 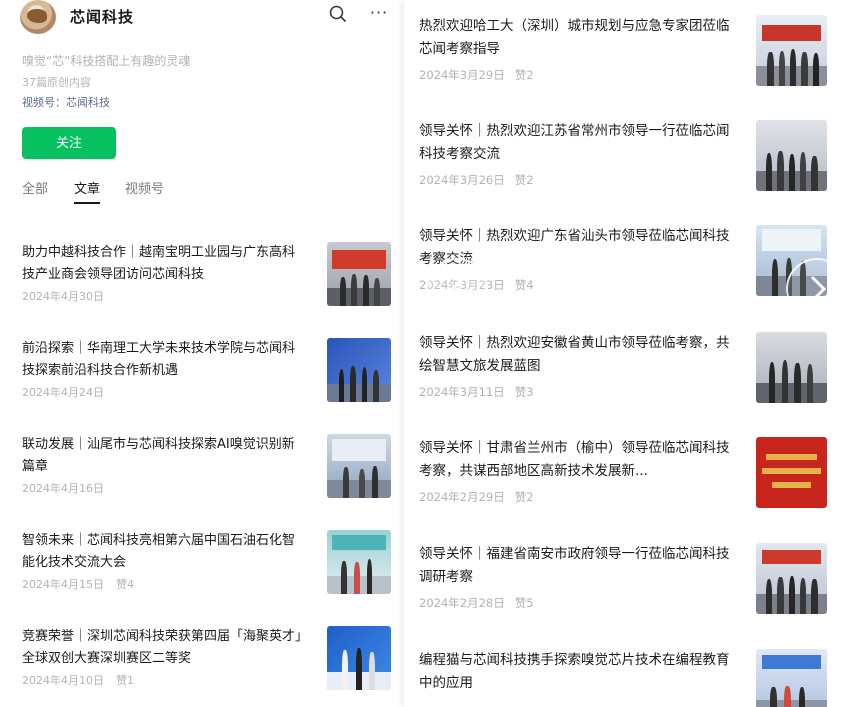 I want to click on article-list-item: 领导关怀｜福建省南安市政府领导一行莅临芯闻科技调研考察 2024年2月28日 赞5, so click(x=624, y=579).